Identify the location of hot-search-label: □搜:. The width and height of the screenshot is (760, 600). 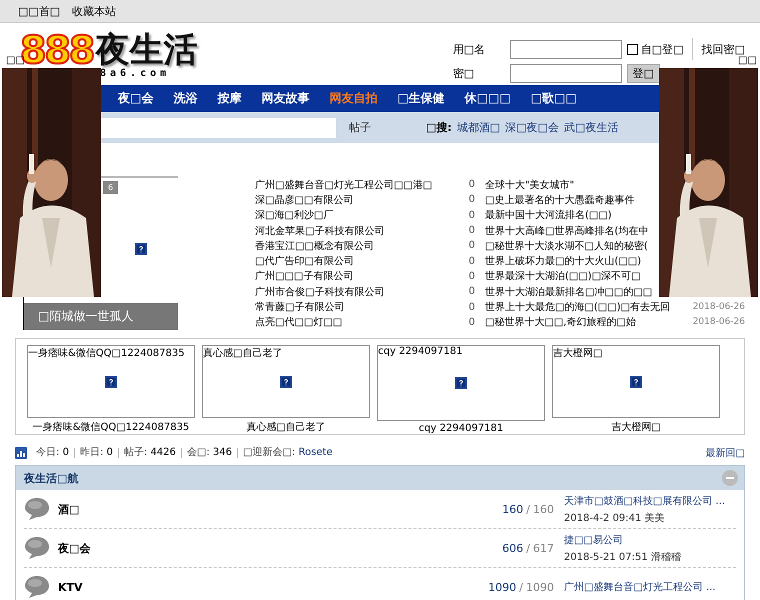
(439, 127).